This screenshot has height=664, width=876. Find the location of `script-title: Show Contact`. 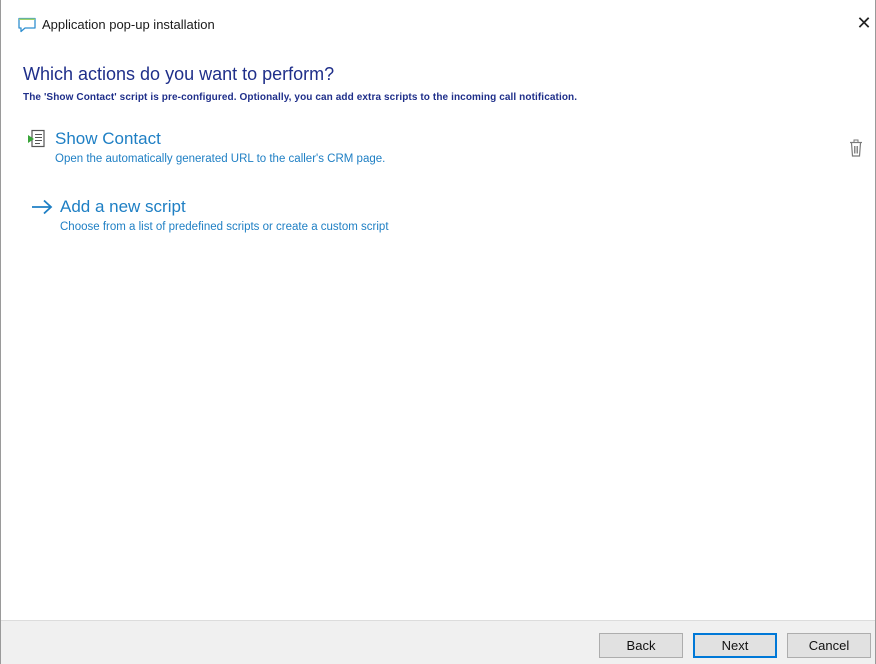

script-title: Show Contact is located at coordinates (108, 138).